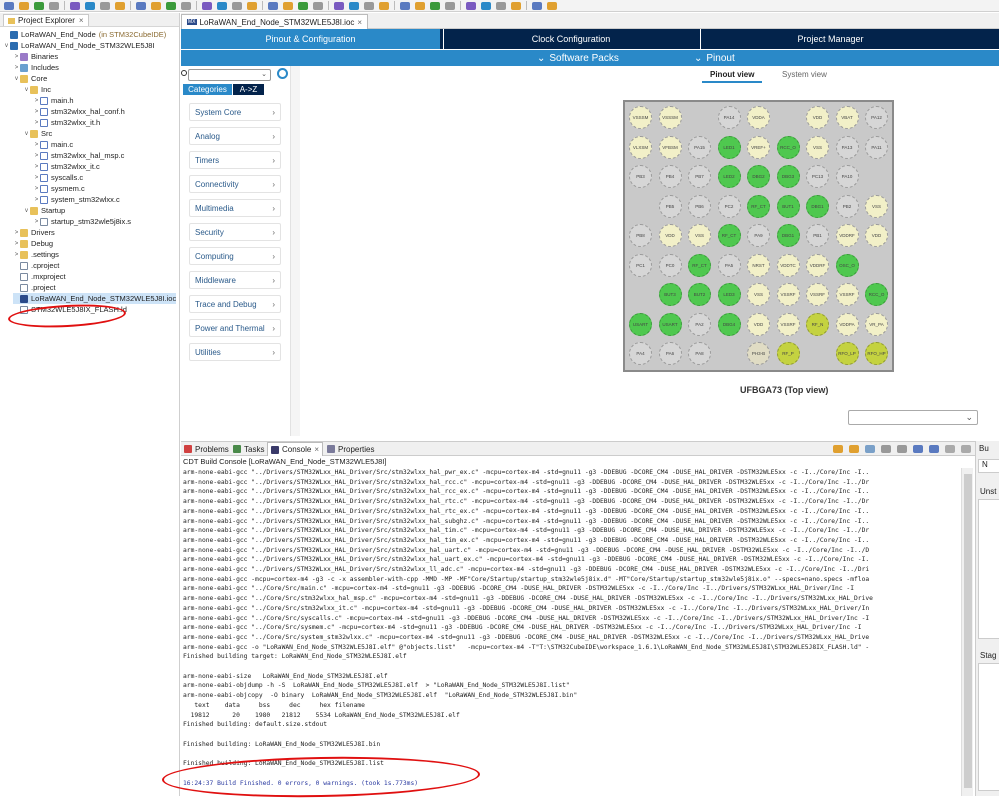 This screenshot has height=800, width=999. What do you see at coordinates (295, 449) in the screenshot?
I see `tab-console: Console ×` at bounding box center [295, 449].